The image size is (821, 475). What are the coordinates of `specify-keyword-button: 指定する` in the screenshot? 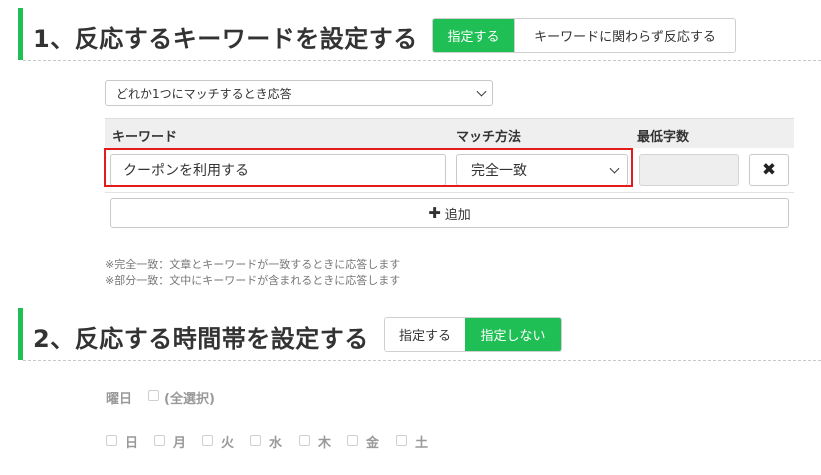 It's located at (473, 35).